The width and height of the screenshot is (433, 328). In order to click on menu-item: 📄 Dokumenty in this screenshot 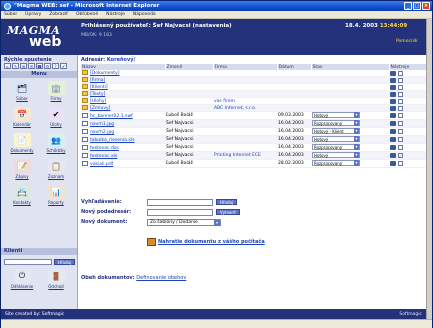, I will do `click(22, 143)`.